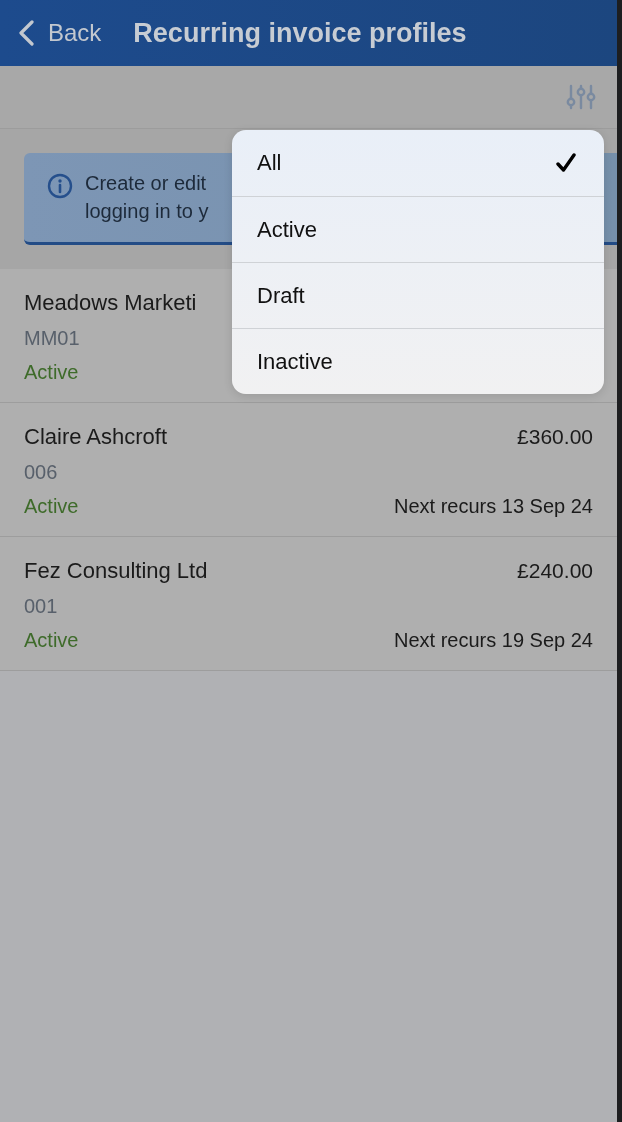 The width and height of the screenshot is (622, 1122). What do you see at coordinates (41, 472) in the screenshot?
I see `profile-reference: 006` at bounding box center [41, 472].